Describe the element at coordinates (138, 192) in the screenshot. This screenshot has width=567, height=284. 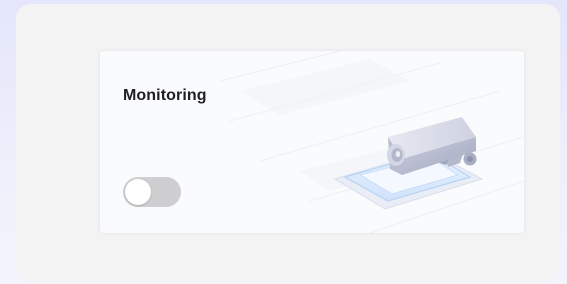
I see `toggle-knob` at that location.